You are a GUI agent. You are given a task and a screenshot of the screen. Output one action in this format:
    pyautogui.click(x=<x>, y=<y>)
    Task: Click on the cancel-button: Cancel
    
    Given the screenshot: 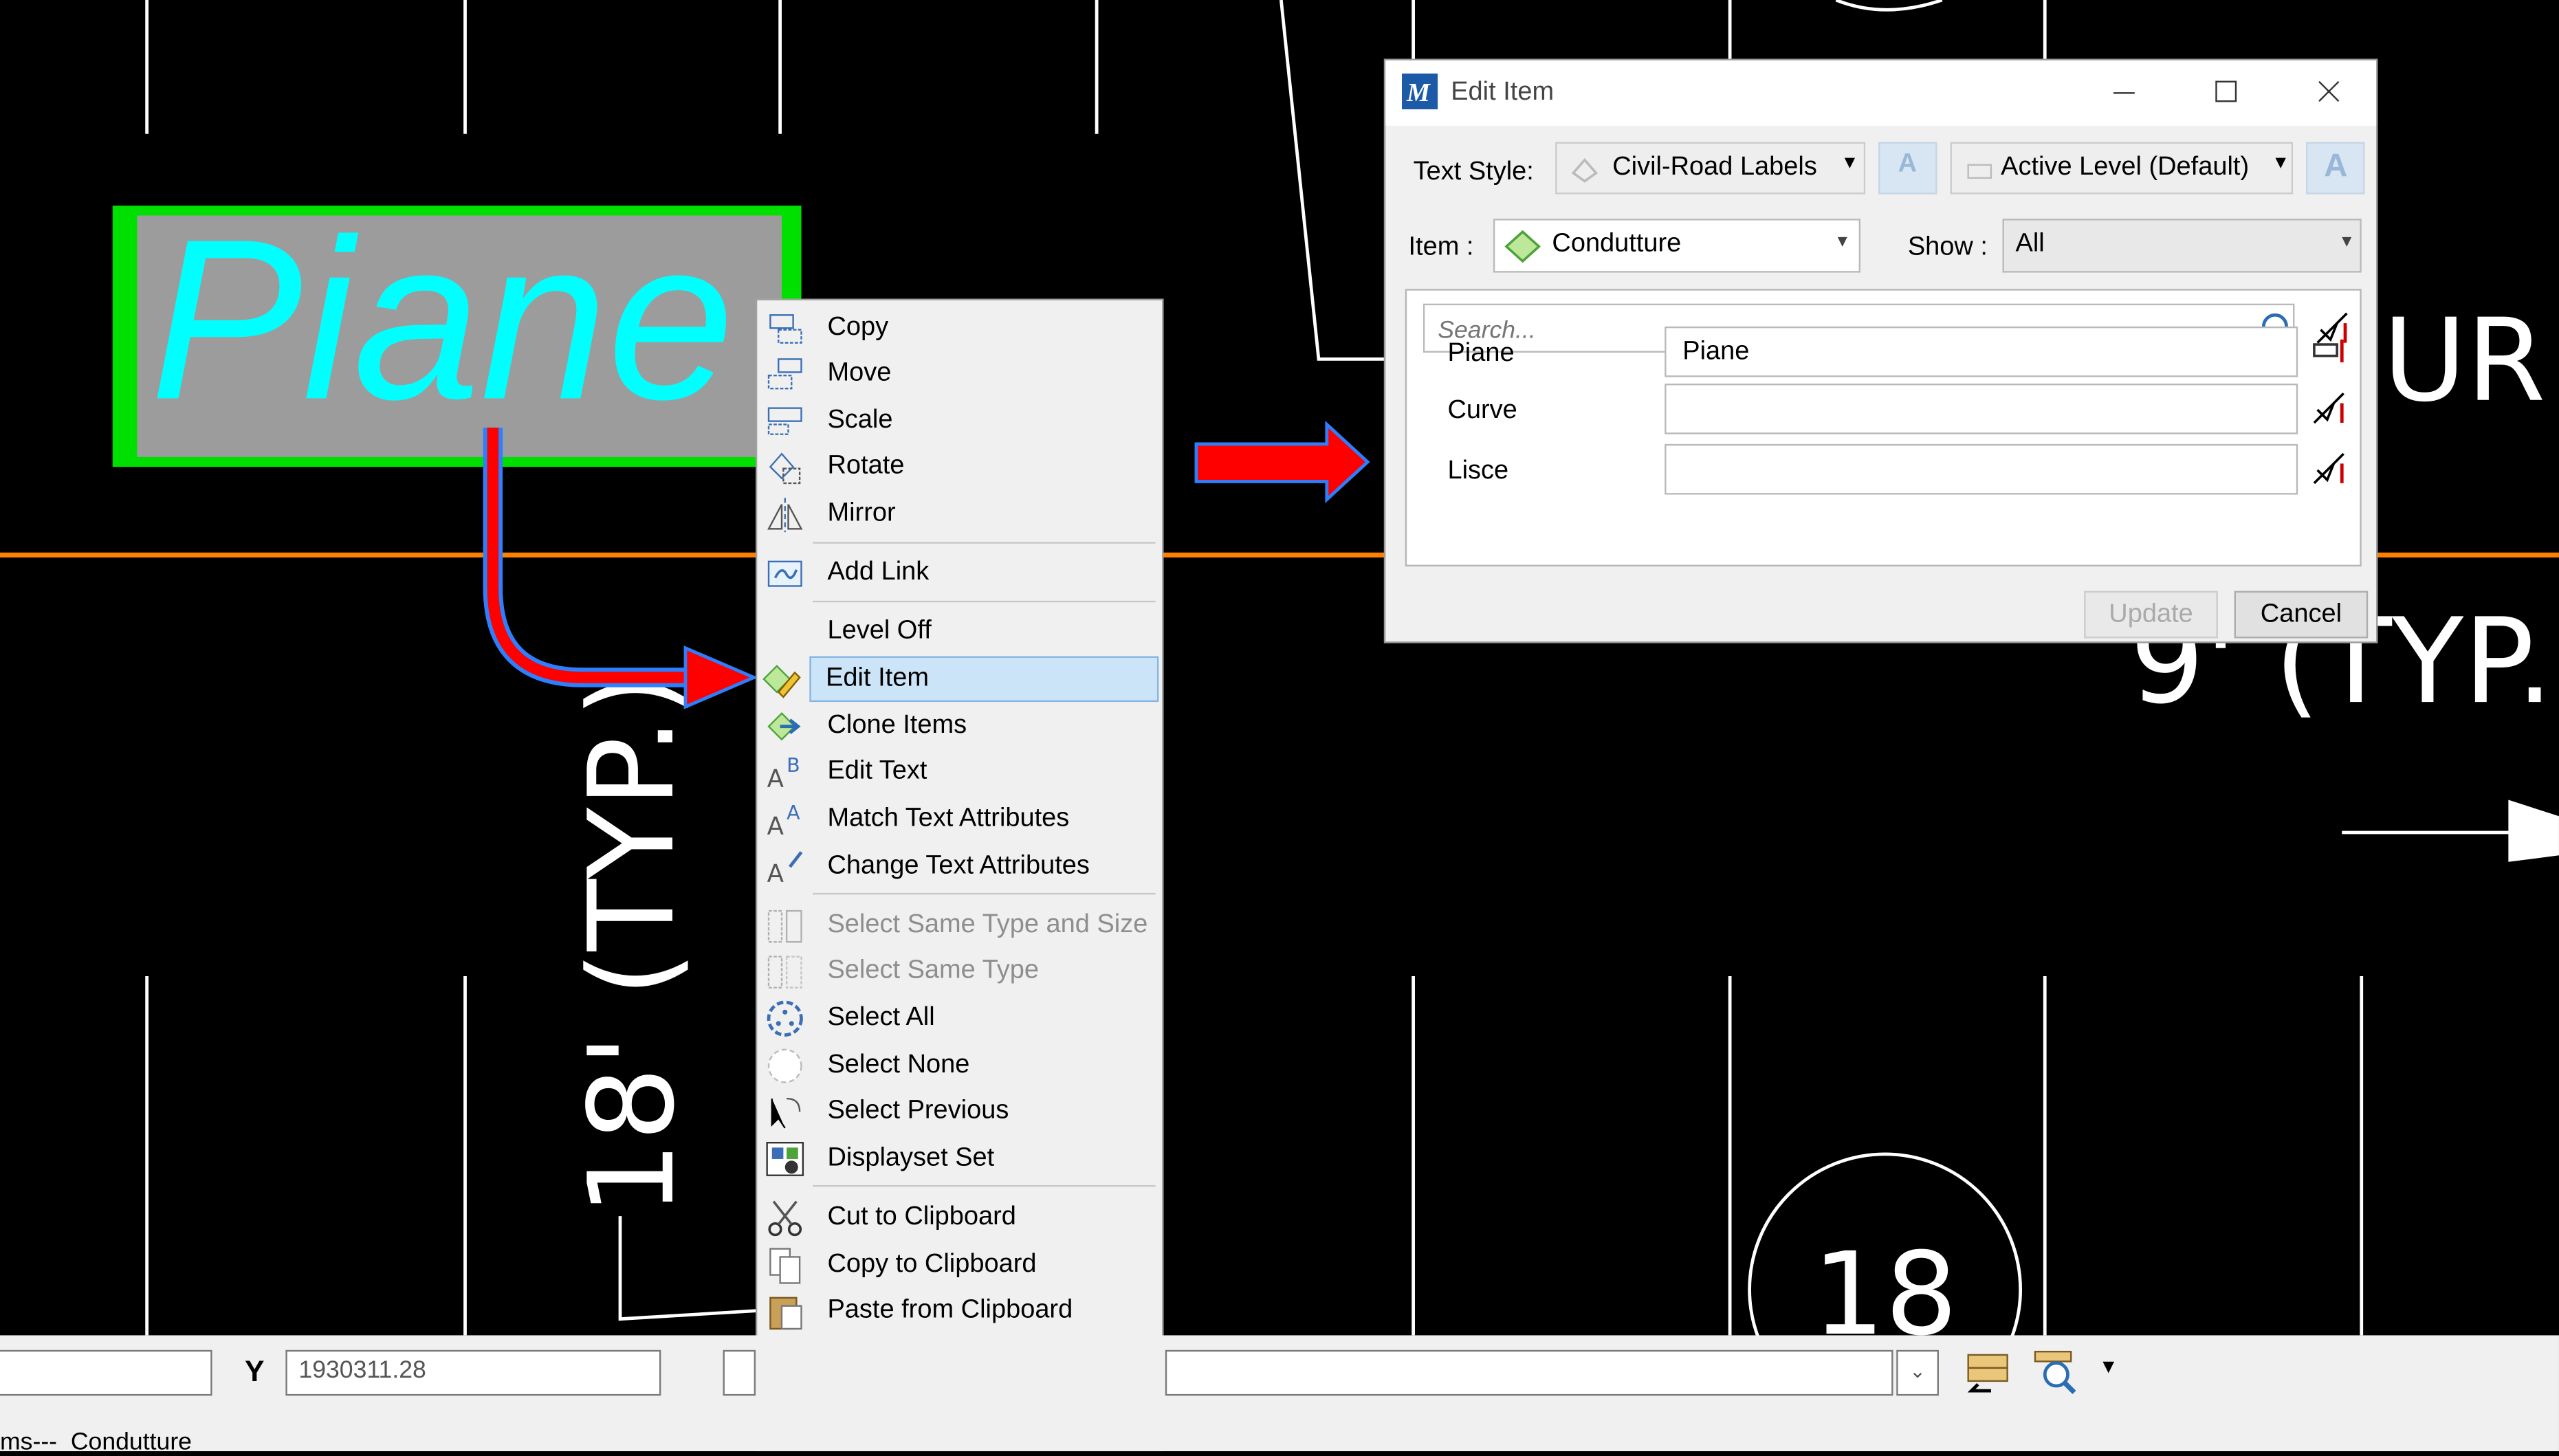 What is the action you would take?
    pyautogui.click(x=2301, y=615)
    